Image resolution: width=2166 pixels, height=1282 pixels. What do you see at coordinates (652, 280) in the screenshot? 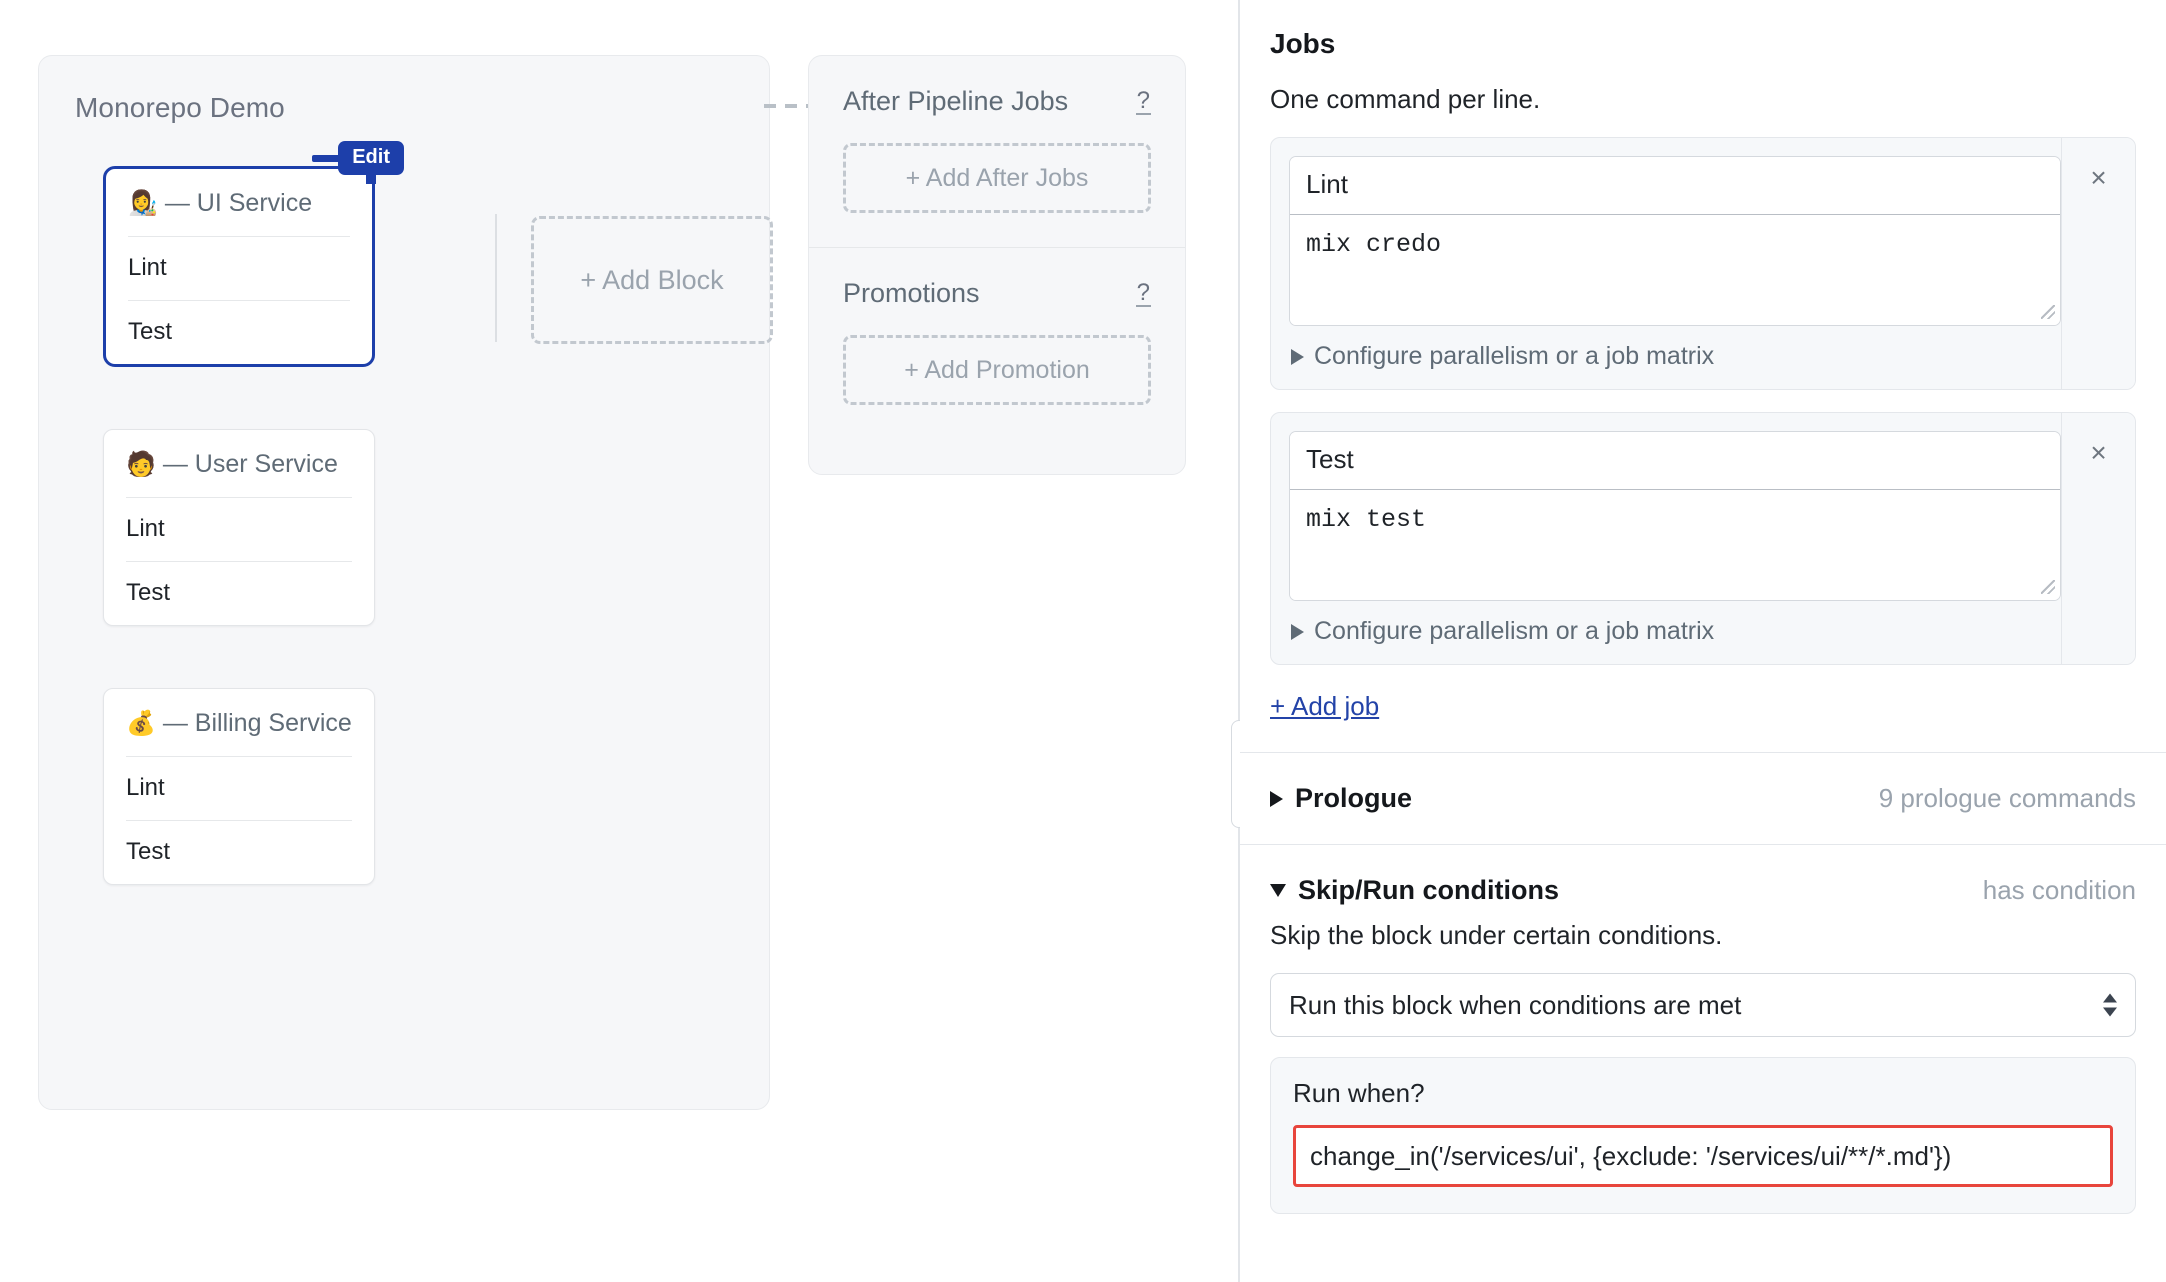
I see `add-block-button: + Add Block` at bounding box center [652, 280].